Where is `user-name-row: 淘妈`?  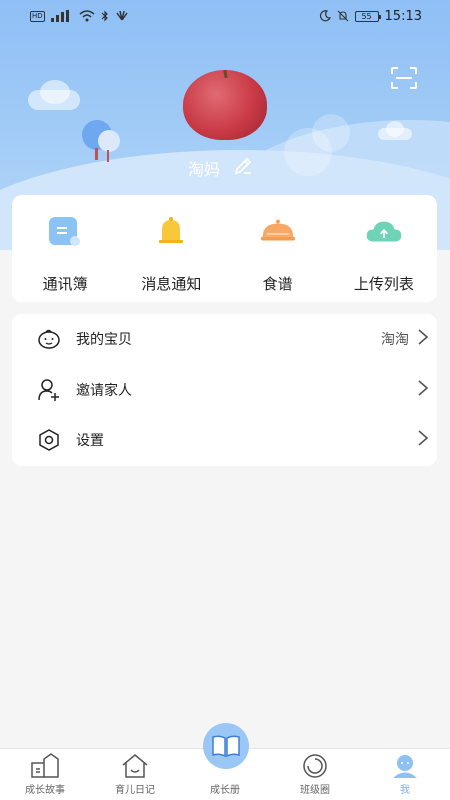 user-name-row: 淘妈 is located at coordinates (221, 168).